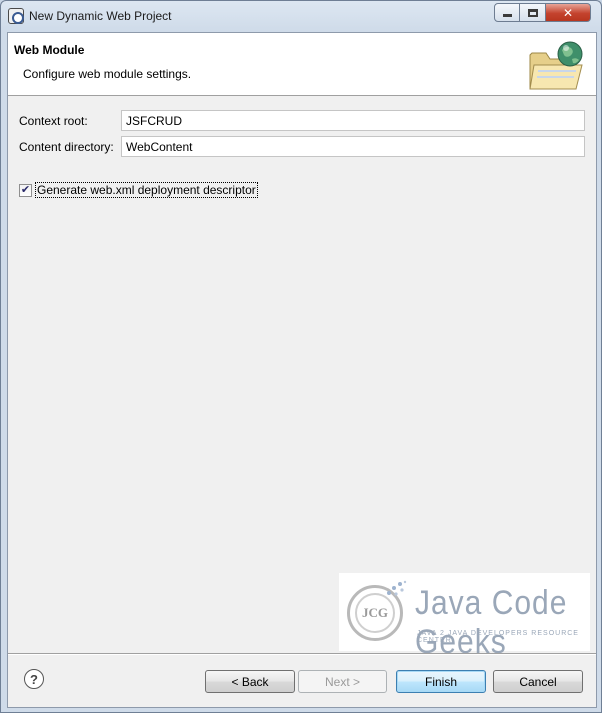  I want to click on watermark-tagline: JAVA 2 JAVA DEVELOPERS RESOURCE CENTER, so click(498, 637).